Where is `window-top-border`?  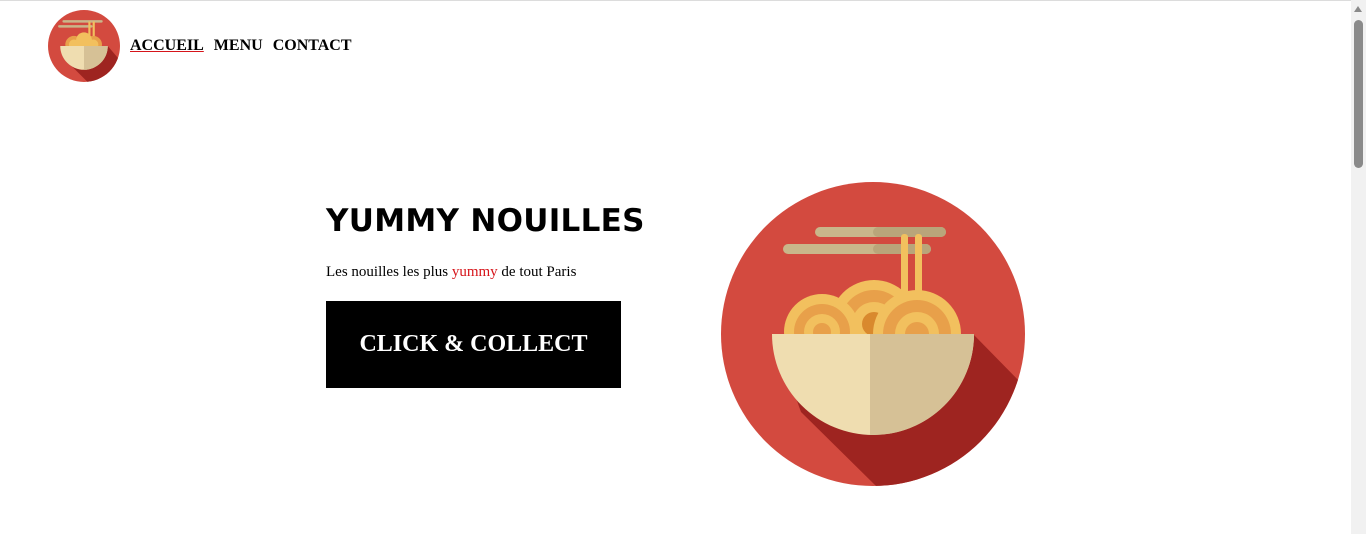
window-top-border is located at coordinates (683, 0).